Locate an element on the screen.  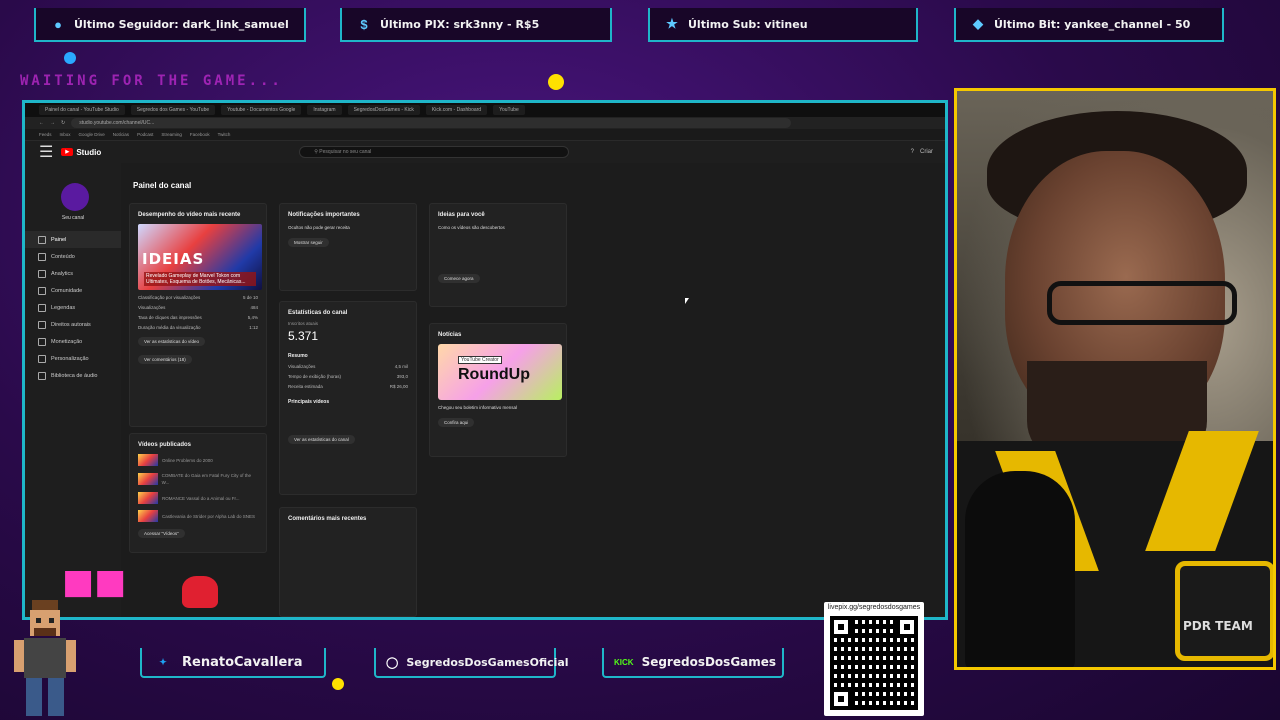
diamond-icon: ◆ is located at coordinates (978, 23).